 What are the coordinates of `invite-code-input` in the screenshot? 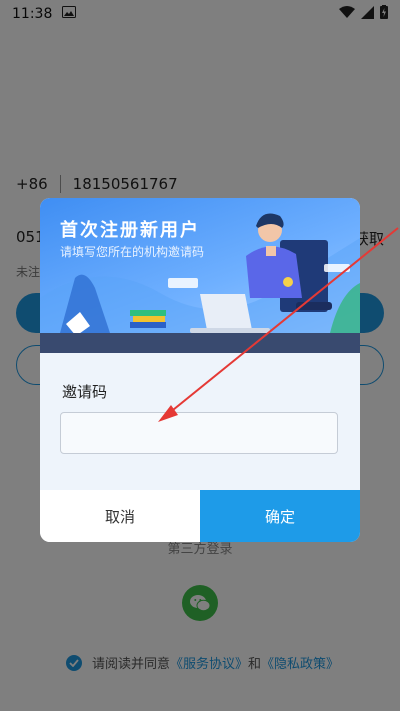 It's located at (199, 433).